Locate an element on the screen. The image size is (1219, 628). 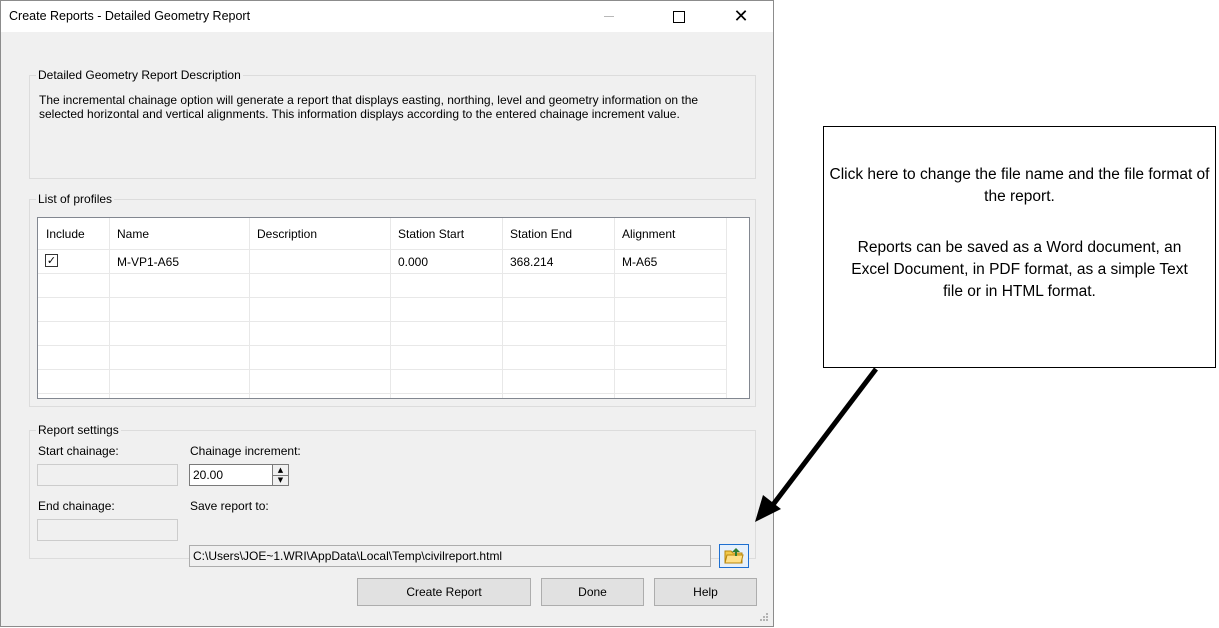
column-header-station-end: Station End is located at coordinates (537, 234).